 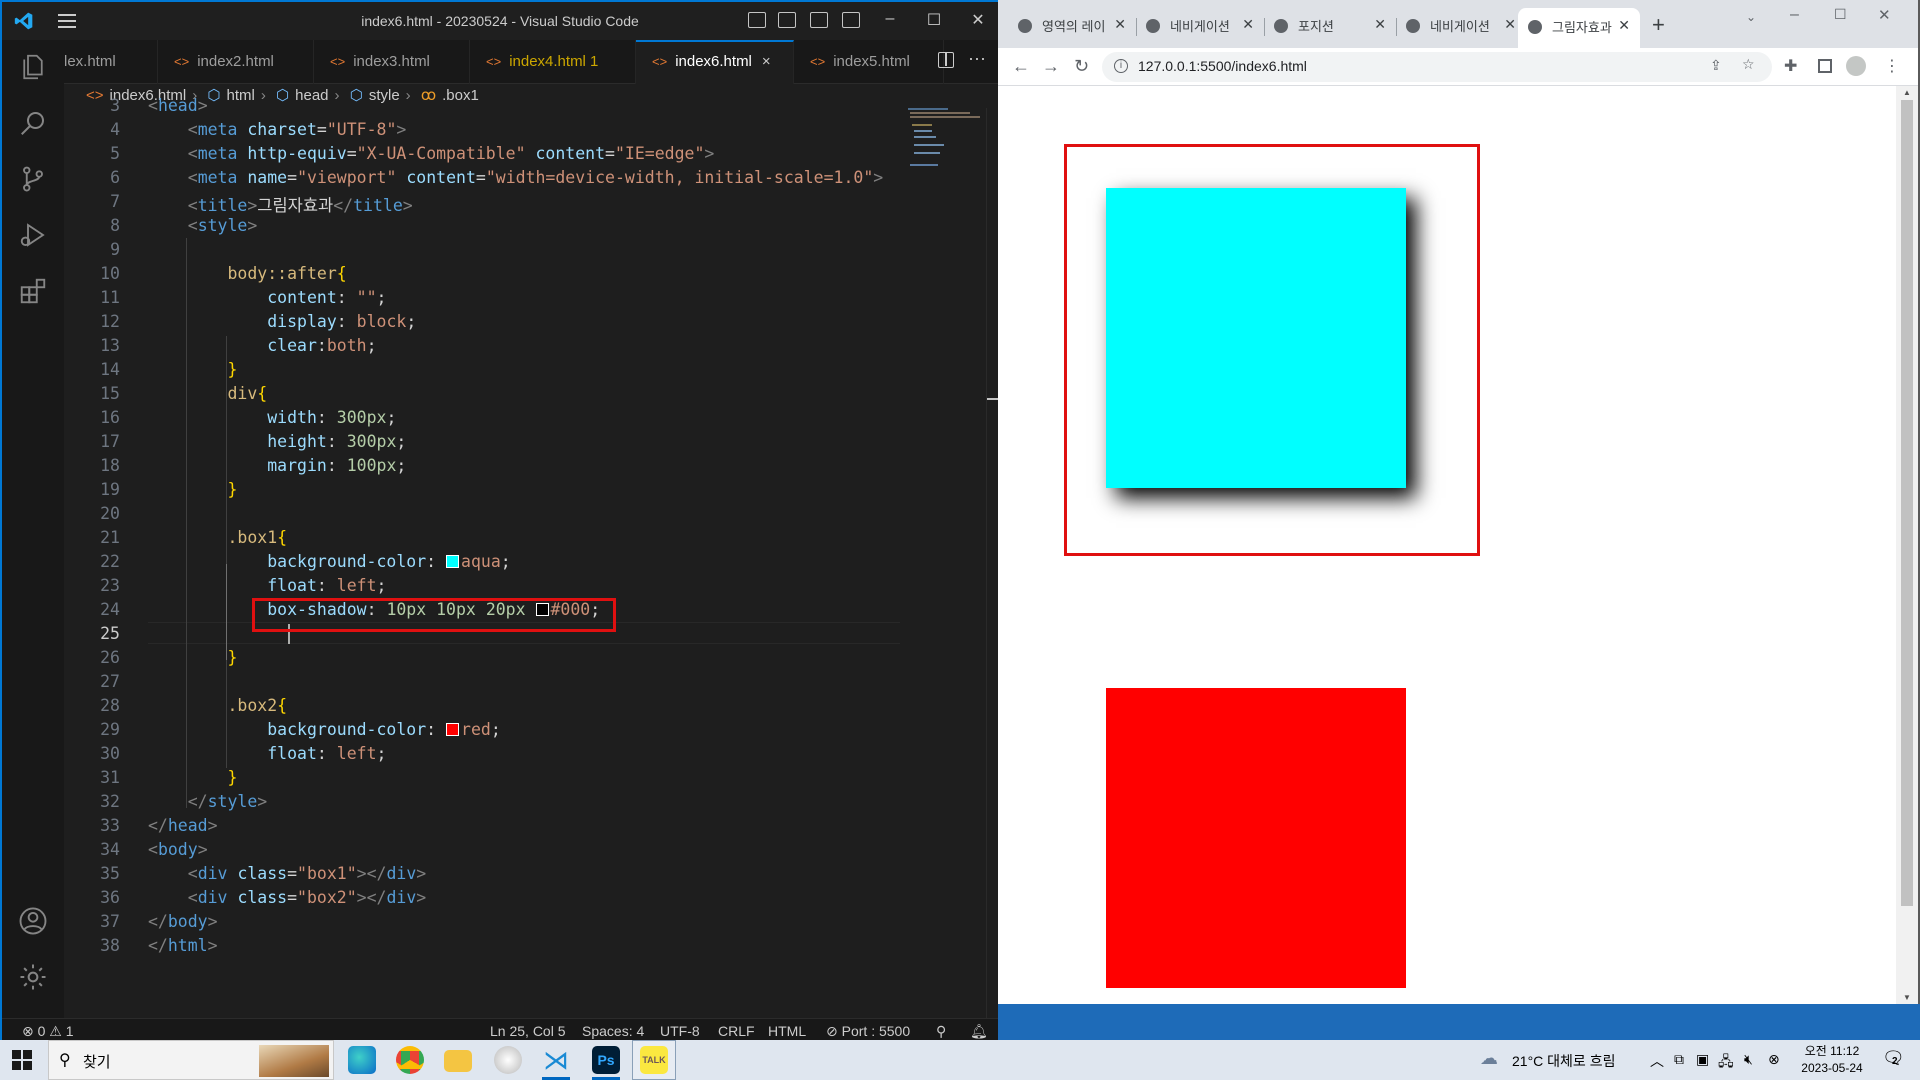 What do you see at coordinates (766, 61) in the screenshot?
I see `tab-close-icon: ×` at bounding box center [766, 61].